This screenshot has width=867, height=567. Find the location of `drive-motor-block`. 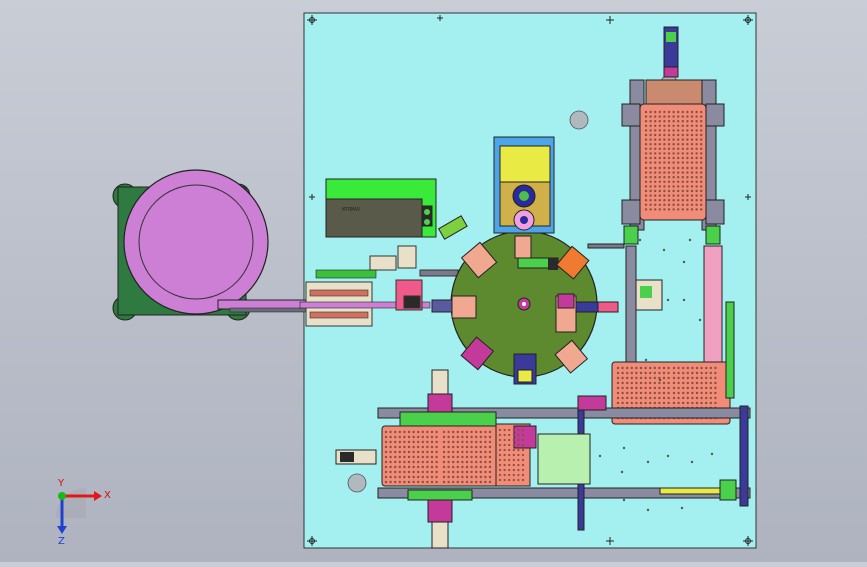

drive-motor-block is located at coordinates (524, 185).